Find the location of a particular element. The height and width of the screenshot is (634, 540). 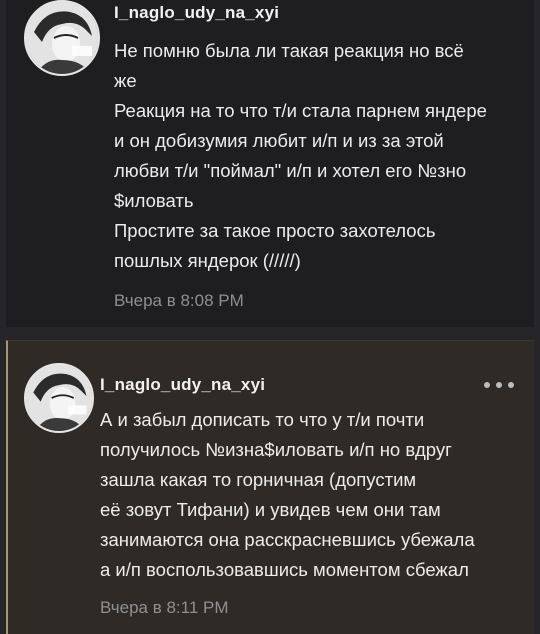

timestamp: Вчера в 8:08 PM is located at coordinates (179, 300).